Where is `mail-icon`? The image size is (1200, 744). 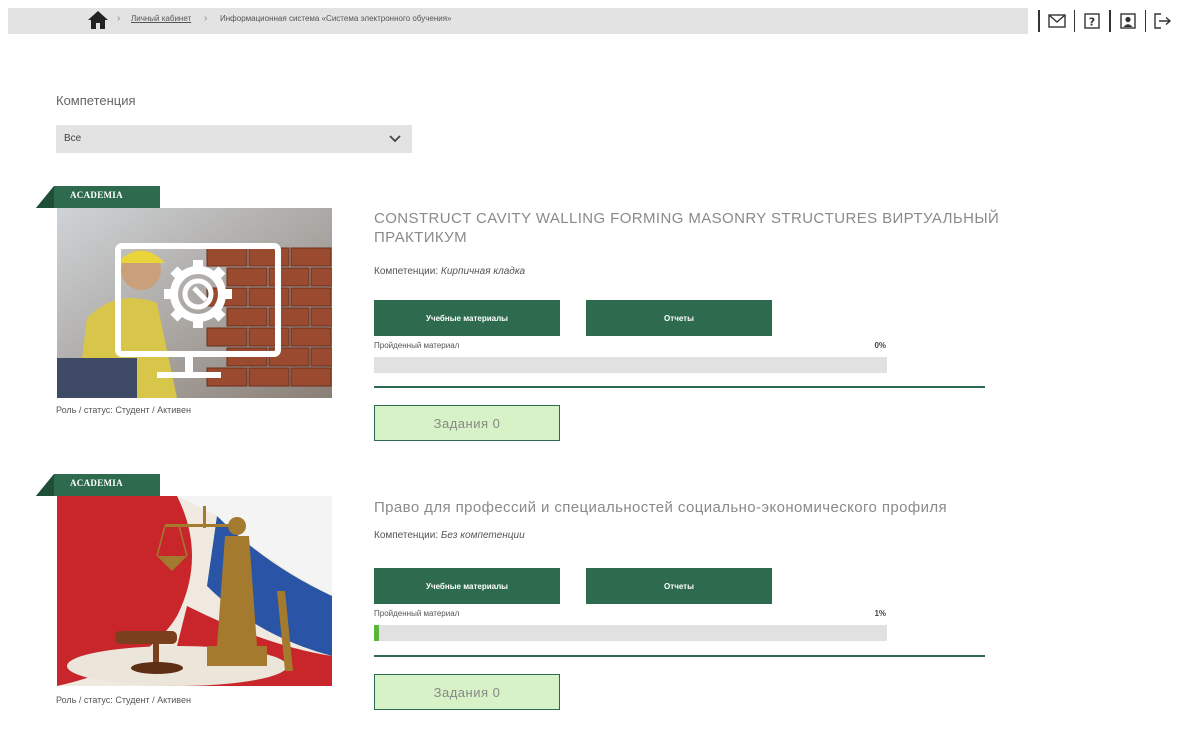
mail-icon is located at coordinates (1056, 21).